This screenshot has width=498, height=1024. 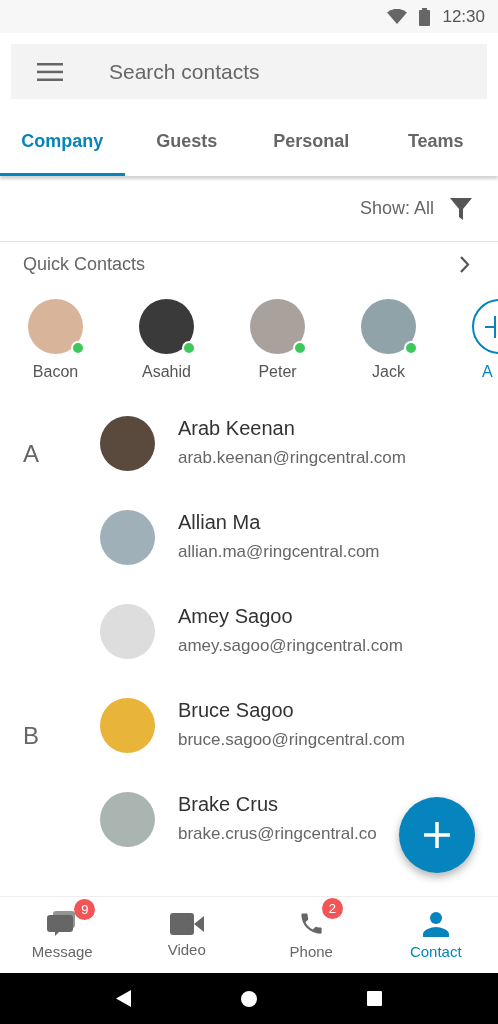 I want to click on nav-tab: Contact, so click(x=435, y=935).